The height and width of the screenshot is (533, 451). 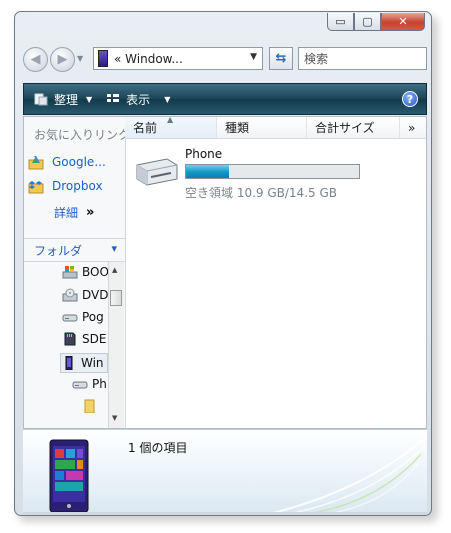 What do you see at coordinates (116, 298) in the screenshot?
I see `scrollbar-thumb` at bounding box center [116, 298].